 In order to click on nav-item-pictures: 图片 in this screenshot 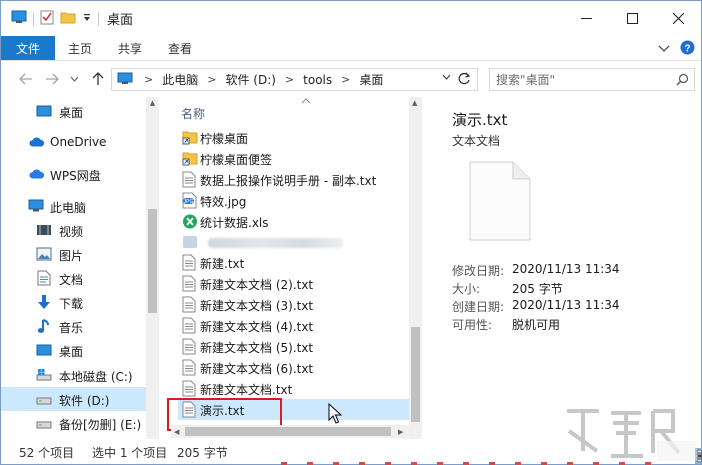, I will do `click(73, 254)`.